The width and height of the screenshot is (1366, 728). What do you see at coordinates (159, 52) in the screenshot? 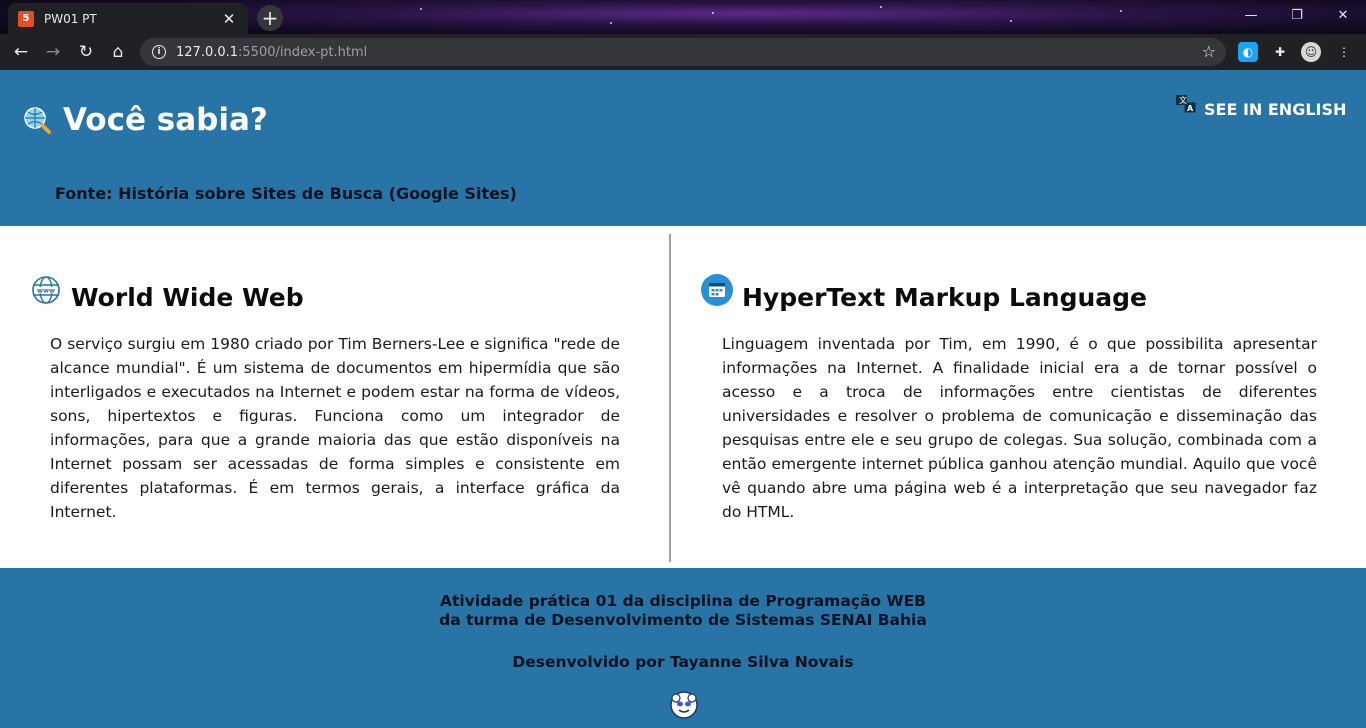
I see `info-icon: i` at bounding box center [159, 52].